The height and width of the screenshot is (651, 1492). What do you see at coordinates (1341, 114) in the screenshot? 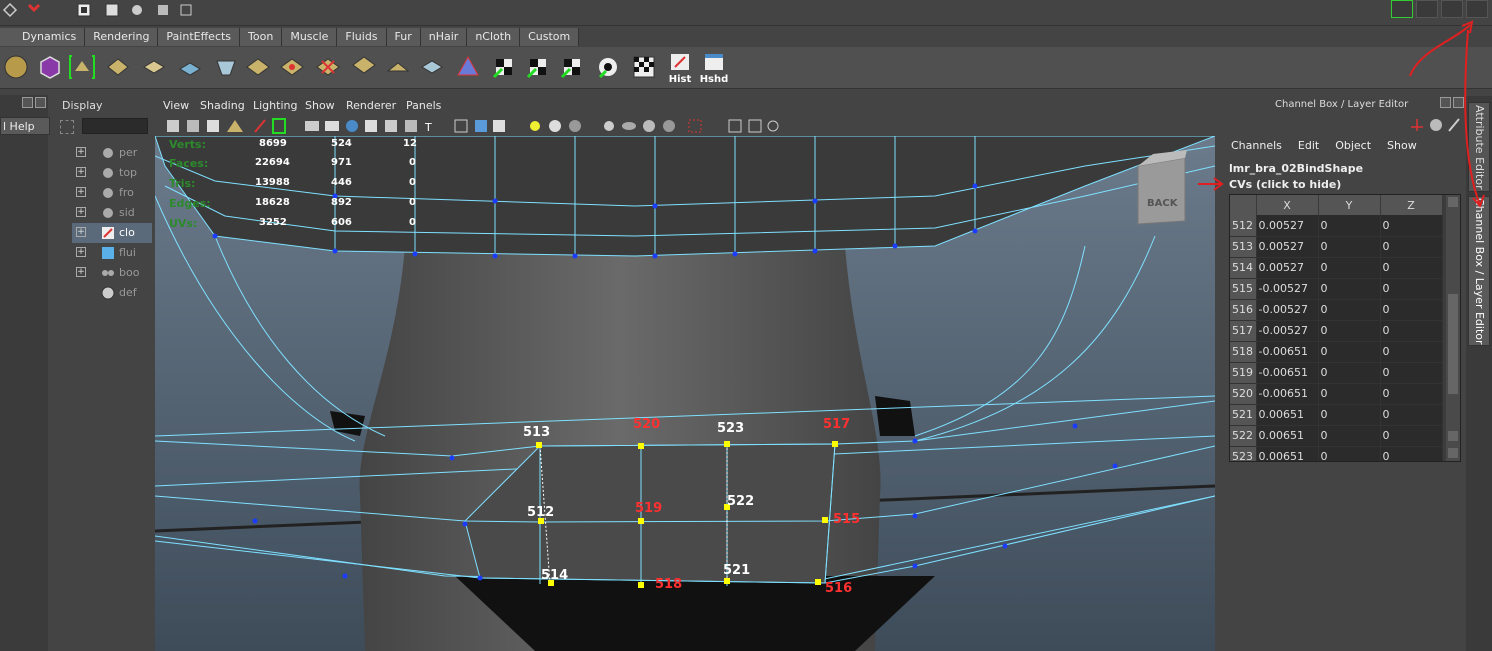
I see `annotation-overlay` at bounding box center [1341, 114].